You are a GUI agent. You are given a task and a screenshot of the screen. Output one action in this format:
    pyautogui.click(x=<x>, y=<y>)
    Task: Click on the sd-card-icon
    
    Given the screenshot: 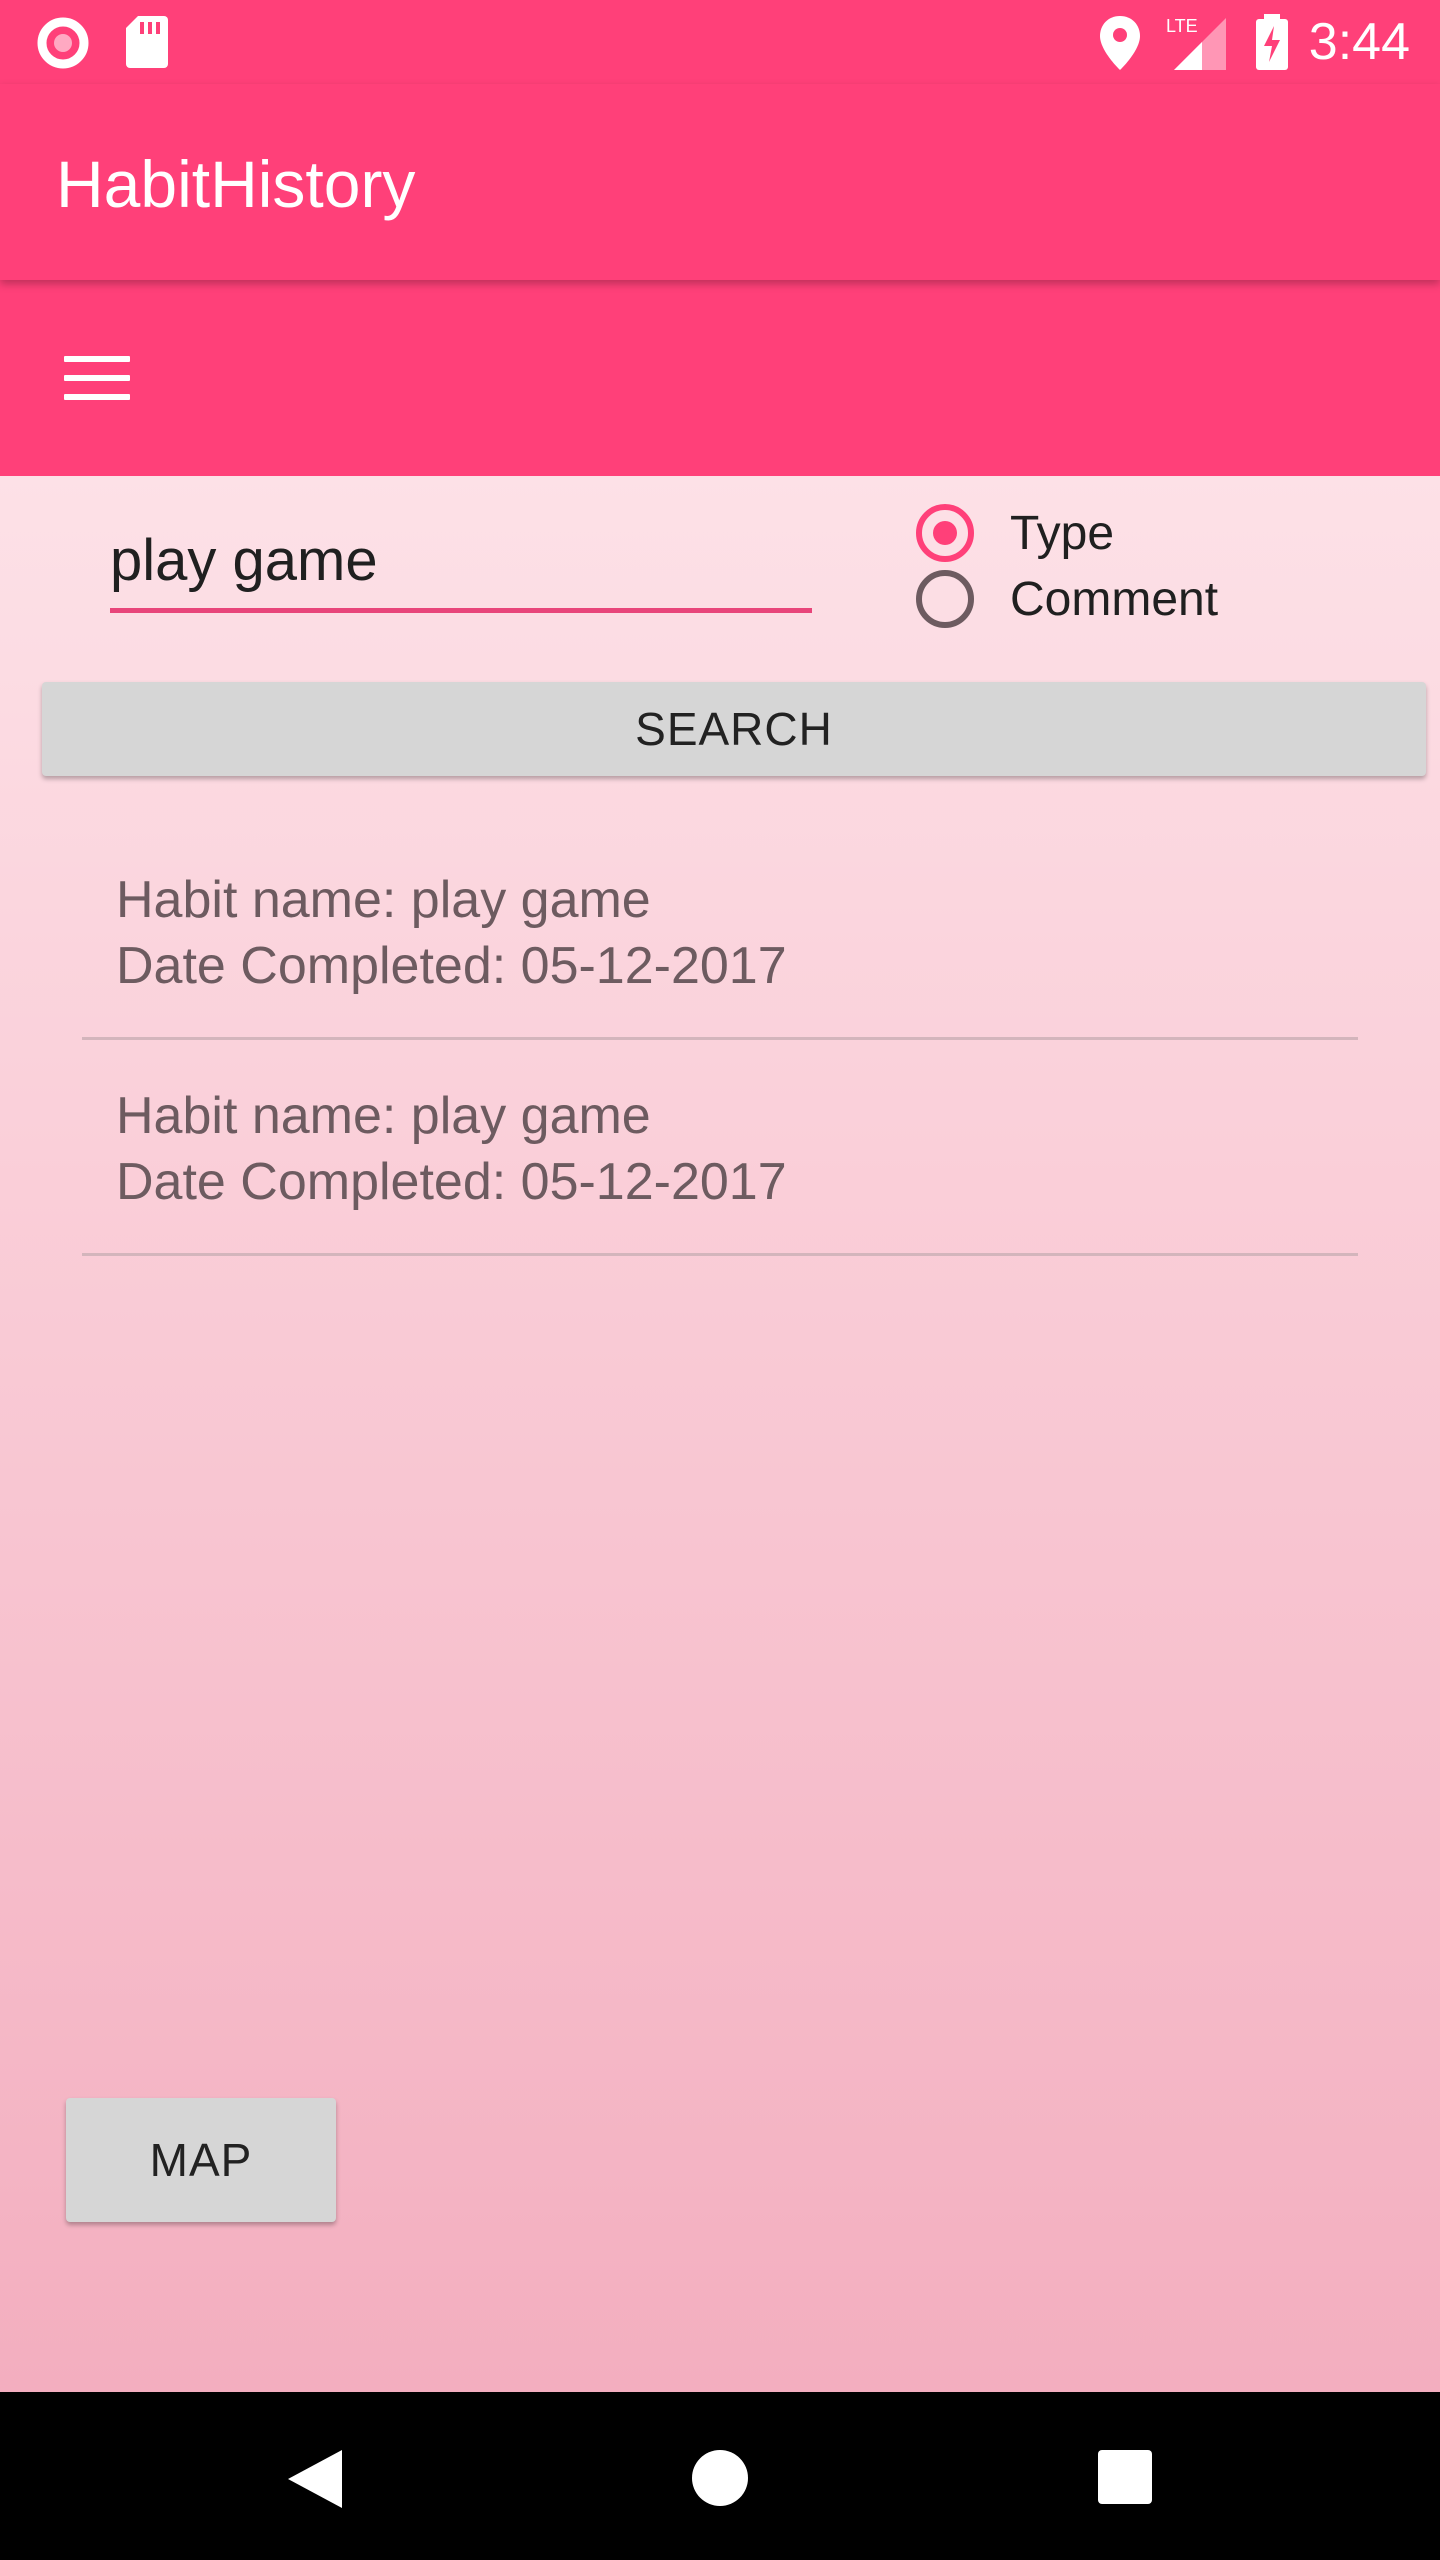 What is the action you would take?
    pyautogui.click(x=147, y=42)
    